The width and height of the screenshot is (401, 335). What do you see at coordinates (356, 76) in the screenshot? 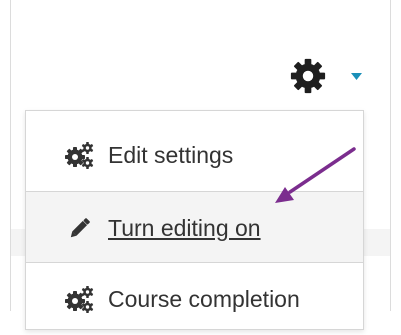
I see `caret-down-icon` at bounding box center [356, 76].